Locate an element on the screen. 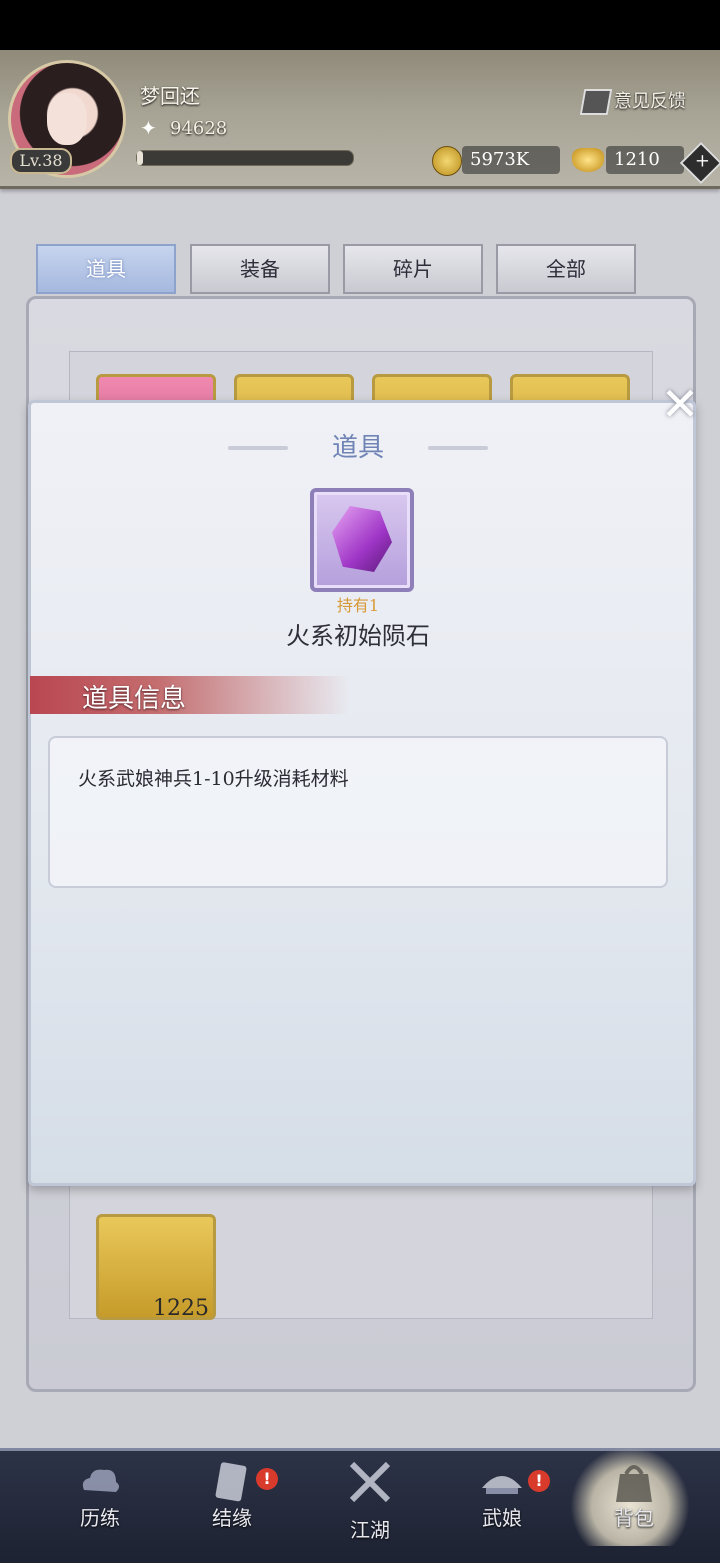 The height and width of the screenshot is (1563, 720). crossed-swords-icon is located at coordinates (370, 1482).